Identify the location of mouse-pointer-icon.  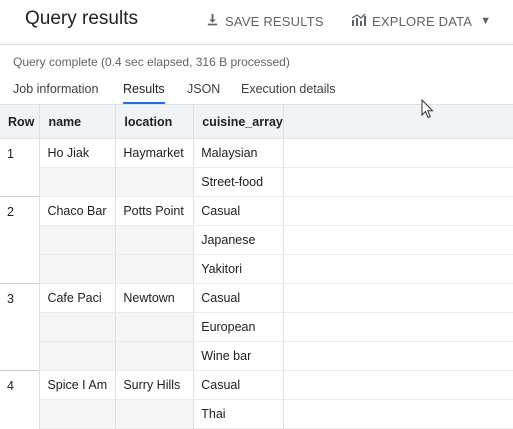
(427, 111).